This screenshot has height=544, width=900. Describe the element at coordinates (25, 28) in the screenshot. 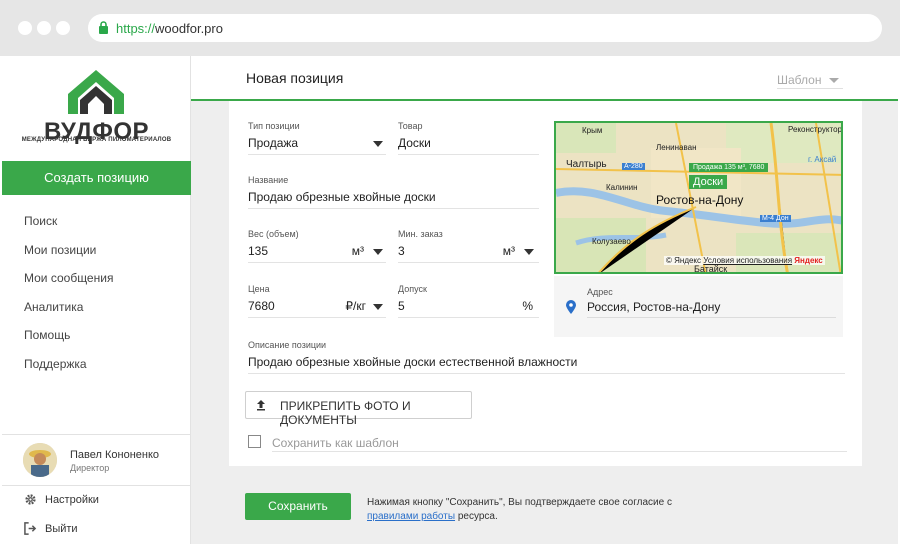

I see `window-close-dot` at that location.